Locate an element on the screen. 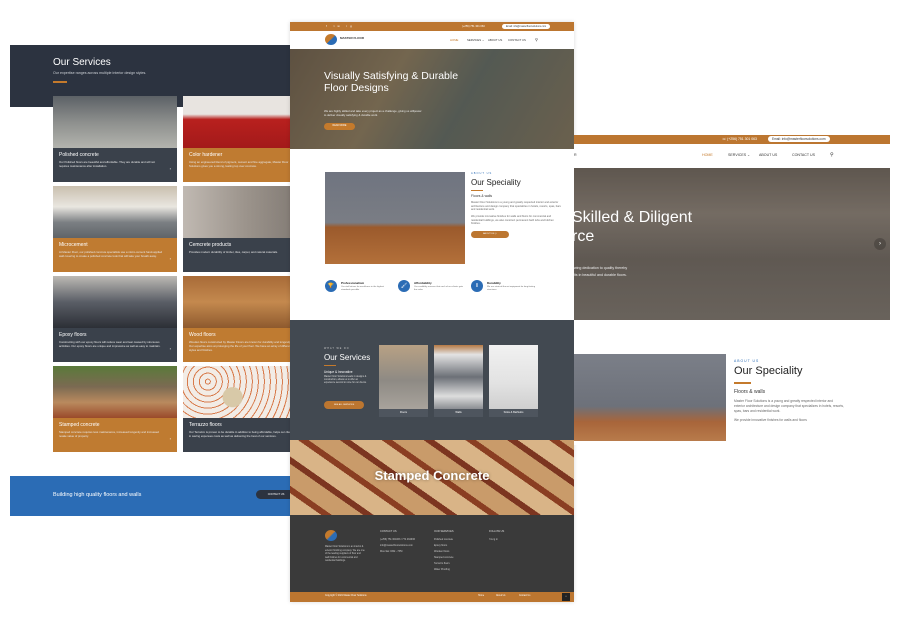 This screenshot has height=625, width=900. footer-service-link: Water Proofing is located at coordinates (444, 570).